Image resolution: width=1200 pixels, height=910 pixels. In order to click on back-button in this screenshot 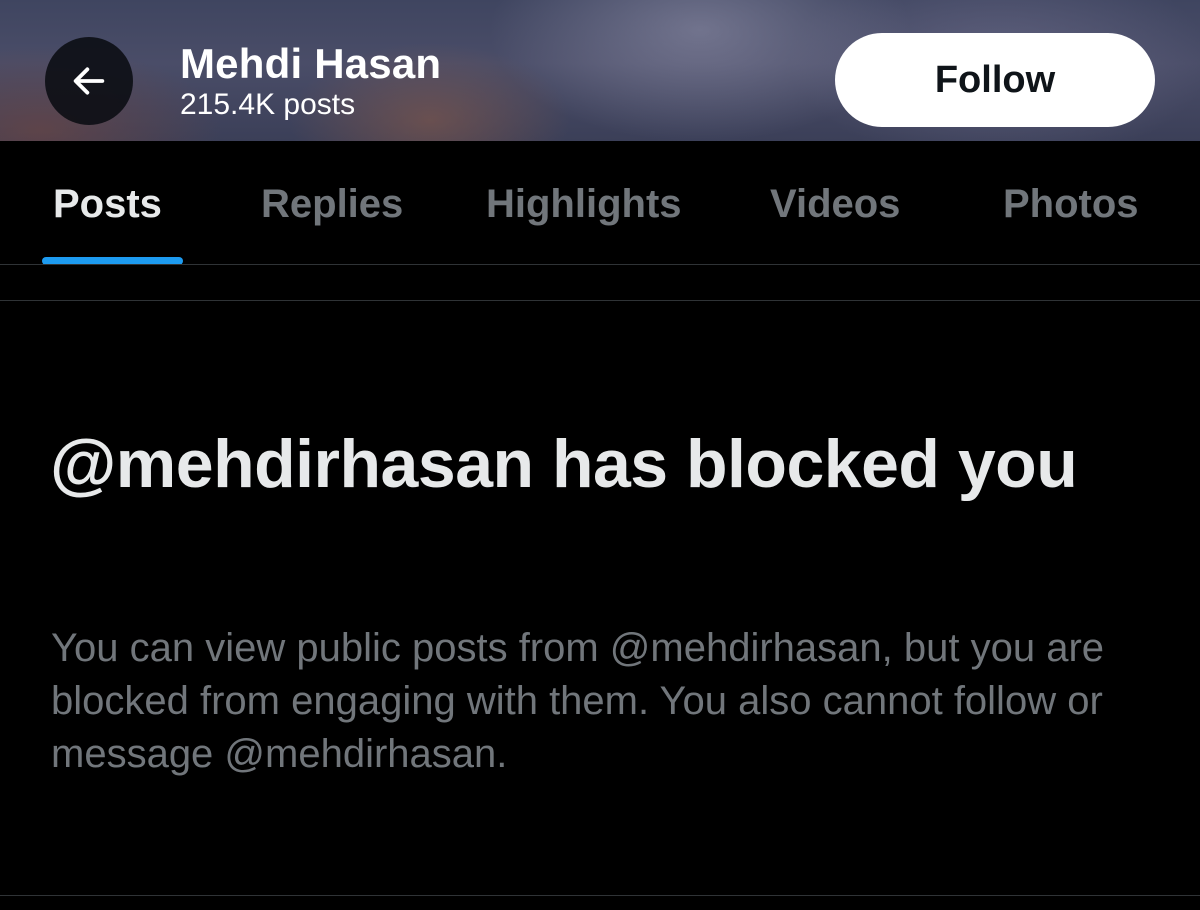, I will do `click(89, 81)`.